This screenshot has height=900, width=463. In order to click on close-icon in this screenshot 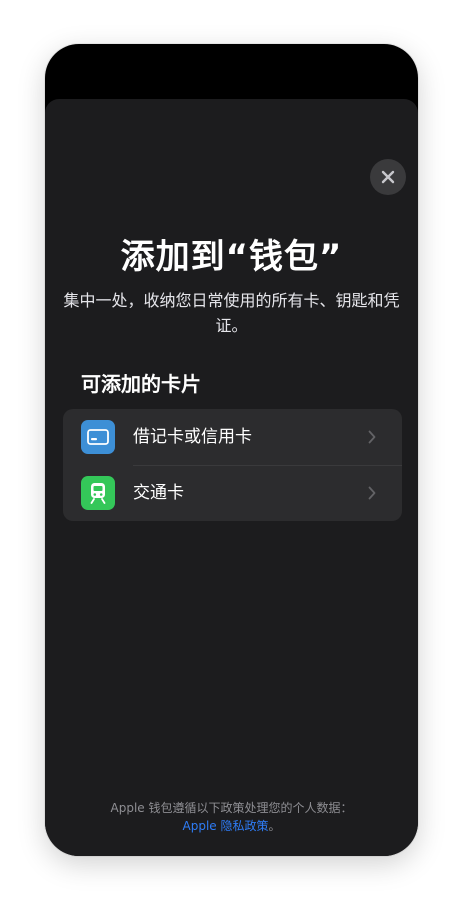, I will do `click(388, 177)`.